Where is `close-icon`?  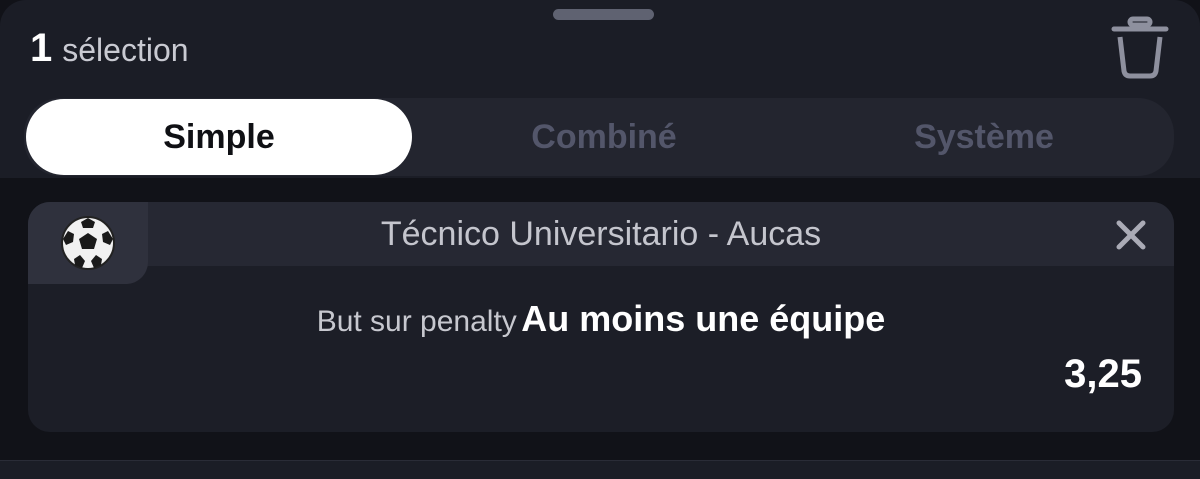
close-icon is located at coordinates (1131, 235).